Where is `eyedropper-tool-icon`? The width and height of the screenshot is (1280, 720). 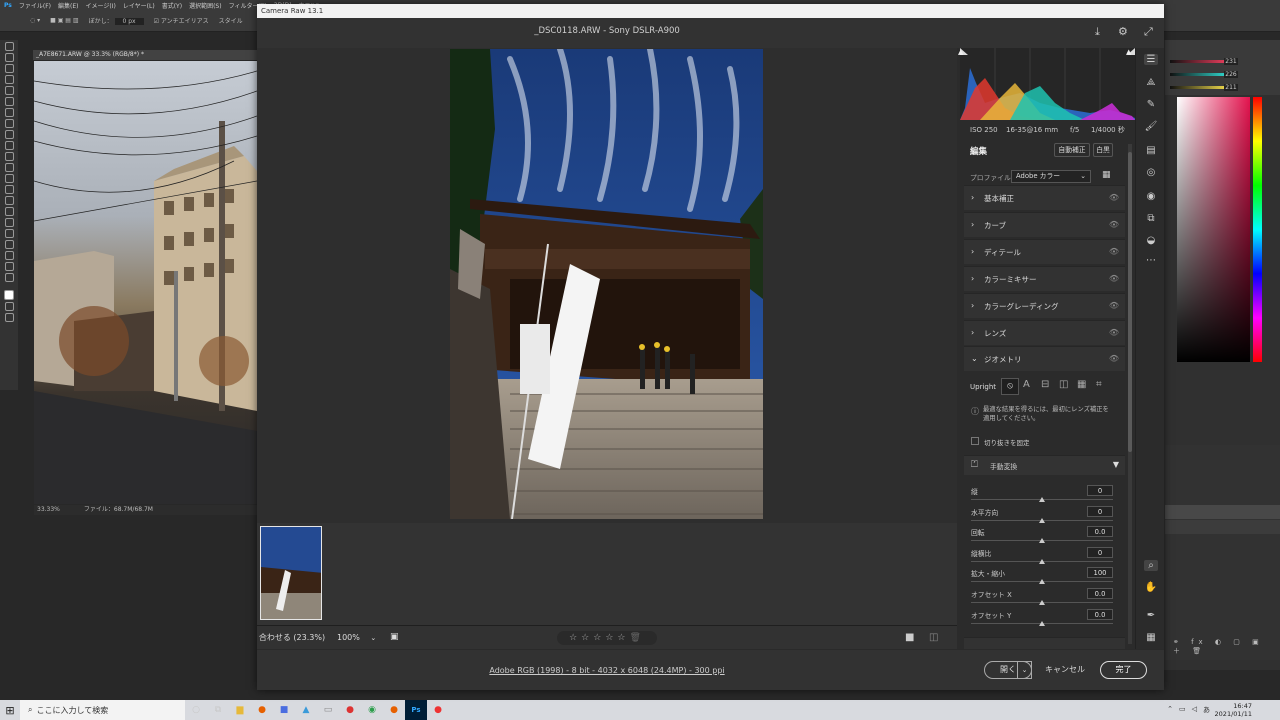
eyedropper-tool-icon is located at coordinates (9, 112).